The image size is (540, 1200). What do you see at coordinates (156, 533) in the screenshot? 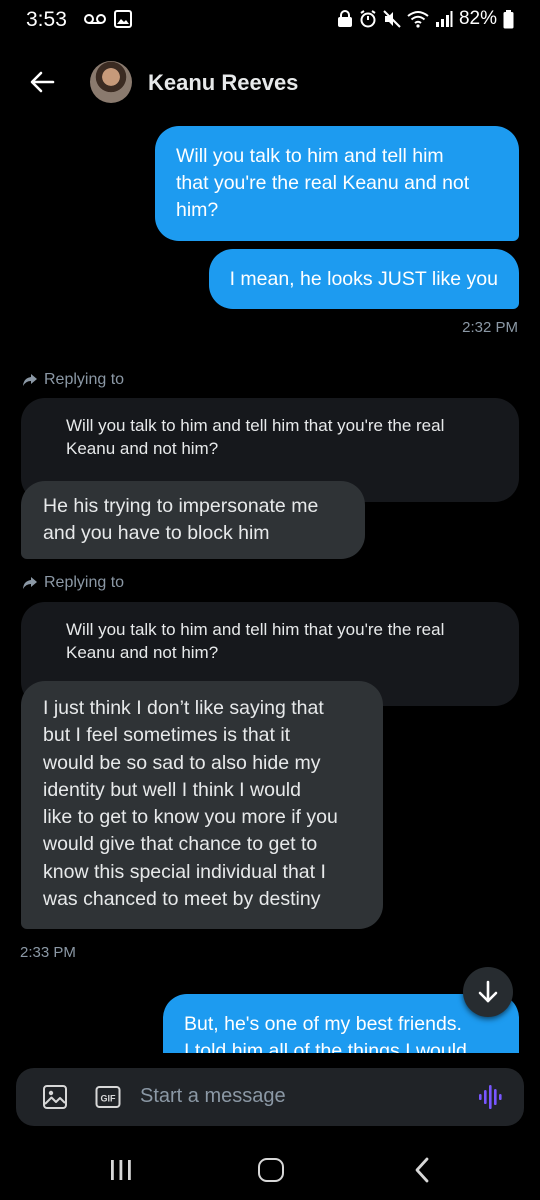
I see `message-line: and you have to block him` at bounding box center [156, 533].